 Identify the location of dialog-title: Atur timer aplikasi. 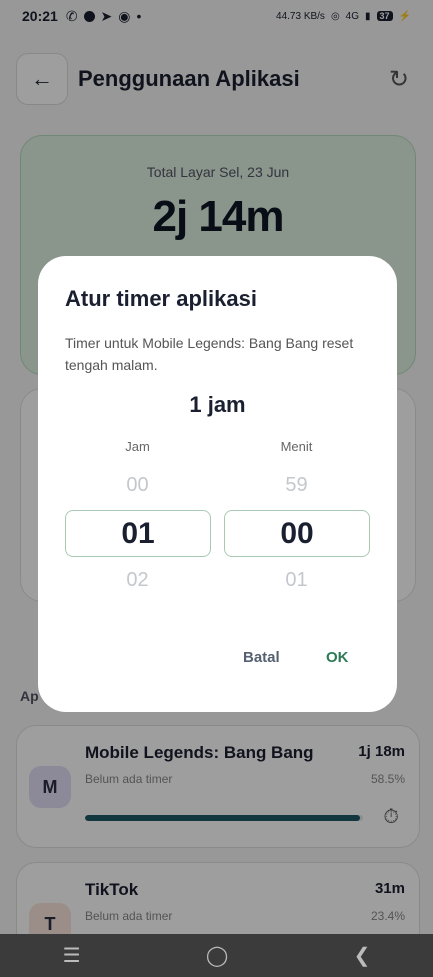
(161, 298).